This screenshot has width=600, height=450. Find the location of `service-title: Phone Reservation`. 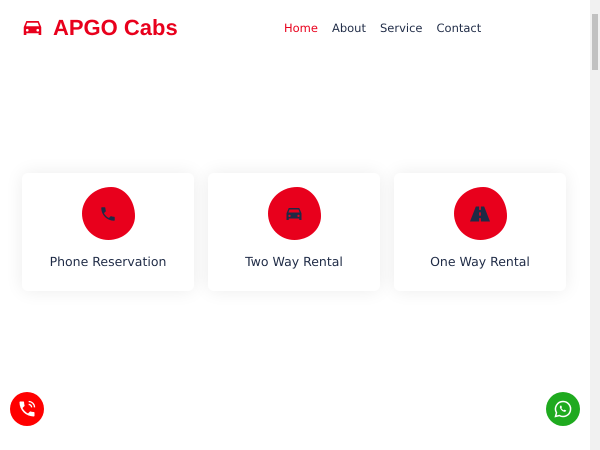

service-title: Phone Reservation is located at coordinates (108, 261).